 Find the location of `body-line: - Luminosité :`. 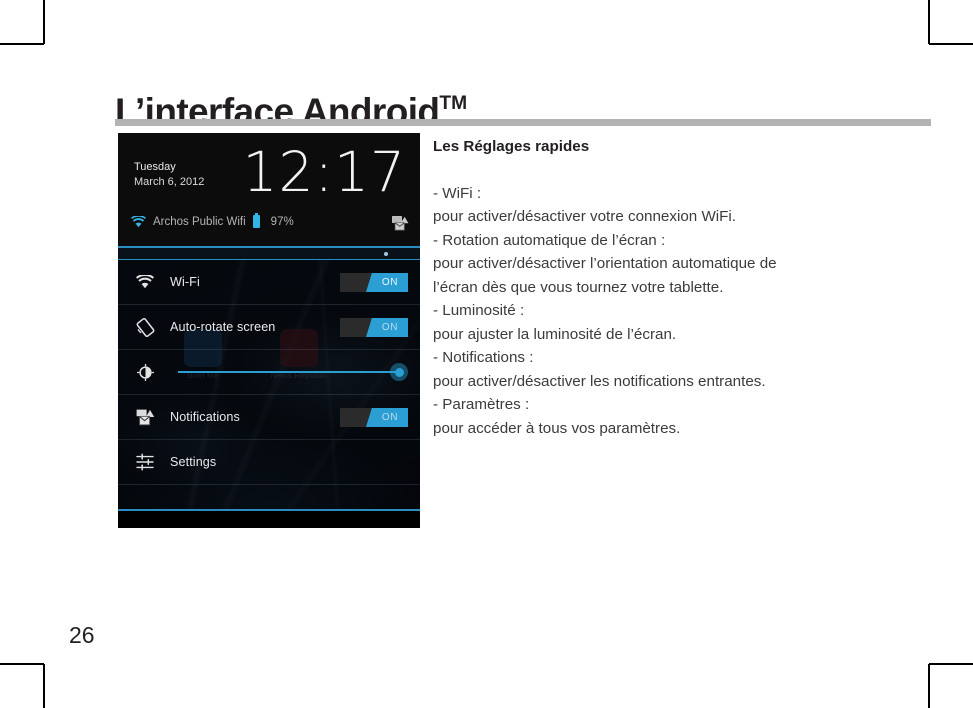

body-line: - Luminosité : is located at coordinates (479, 310).